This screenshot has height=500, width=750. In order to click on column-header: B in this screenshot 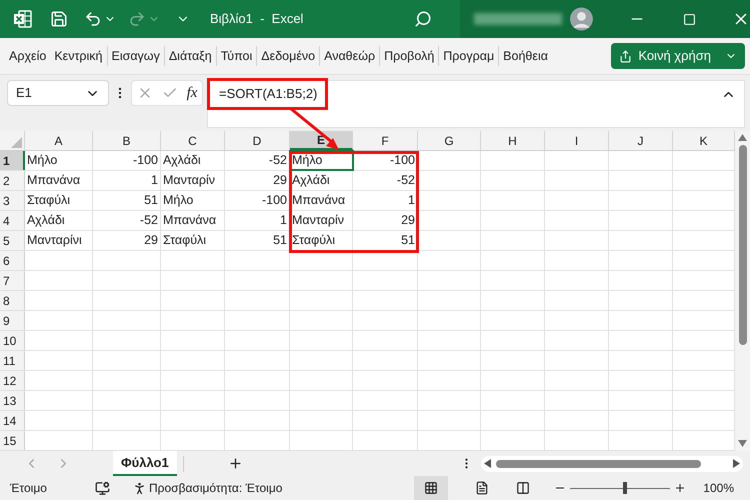, I will do `click(127, 140)`.